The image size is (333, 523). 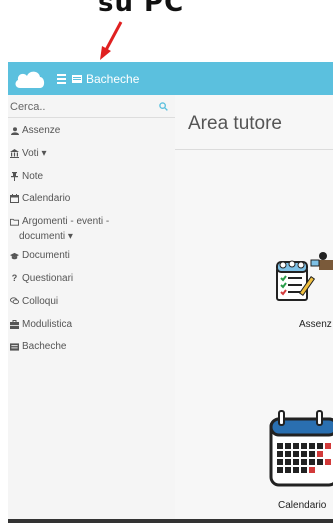 I want to click on menu-label: Bacheche, so click(x=113, y=78).